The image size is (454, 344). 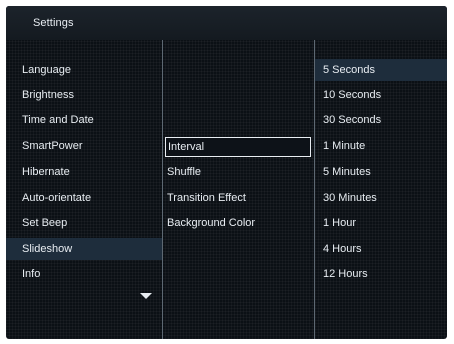 What do you see at coordinates (238, 147) in the screenshot?
I see `submenu-item-interval: Interval` at bounding box center [238, 147].